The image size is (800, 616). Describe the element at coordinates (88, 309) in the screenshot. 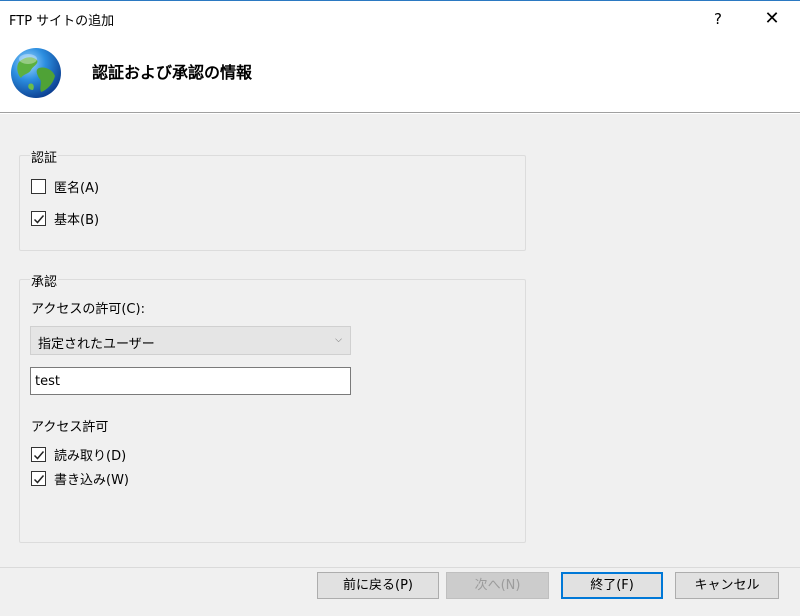

I see `access-allow-label: アクセスの許可(C):` at that location.